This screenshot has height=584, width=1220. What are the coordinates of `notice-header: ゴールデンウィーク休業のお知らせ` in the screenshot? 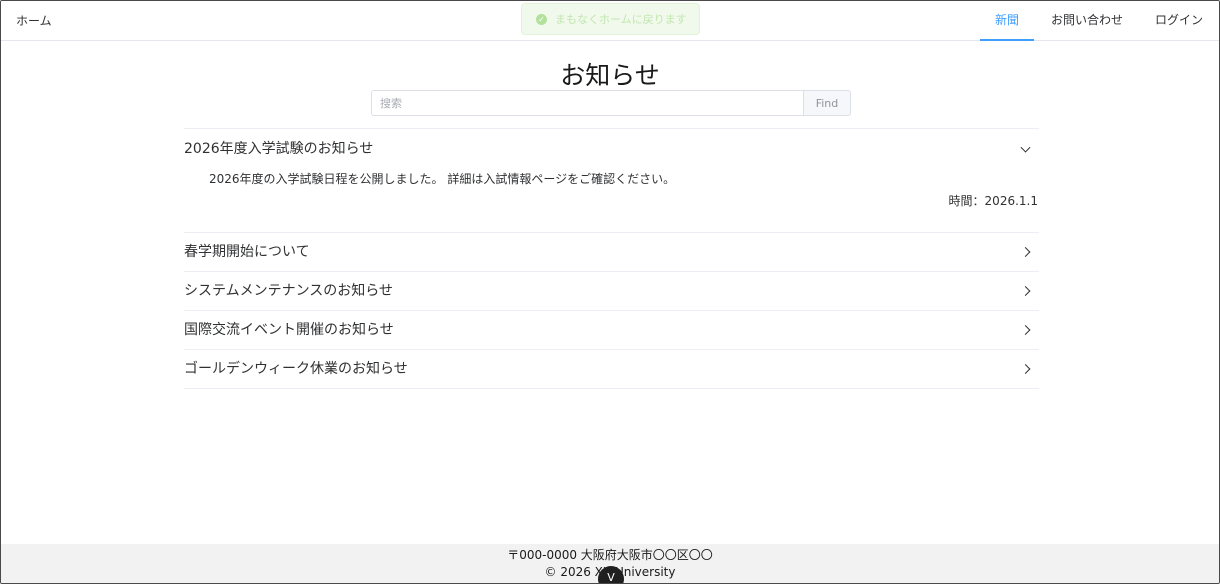 It's located at (611, 369).